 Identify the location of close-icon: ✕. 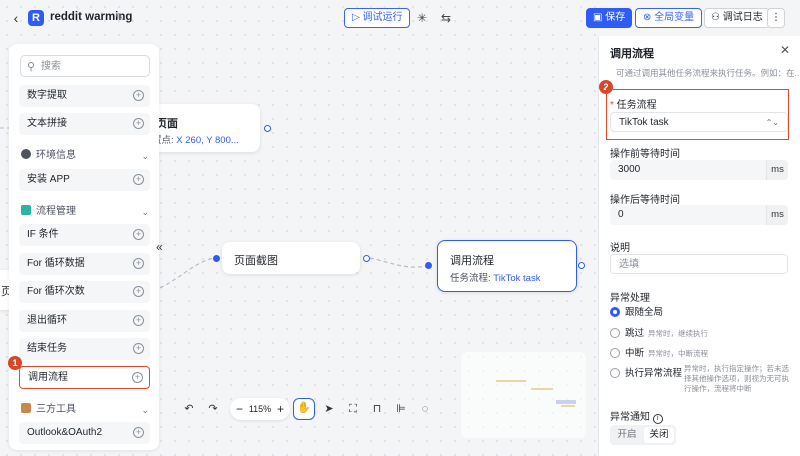
(785, 50).